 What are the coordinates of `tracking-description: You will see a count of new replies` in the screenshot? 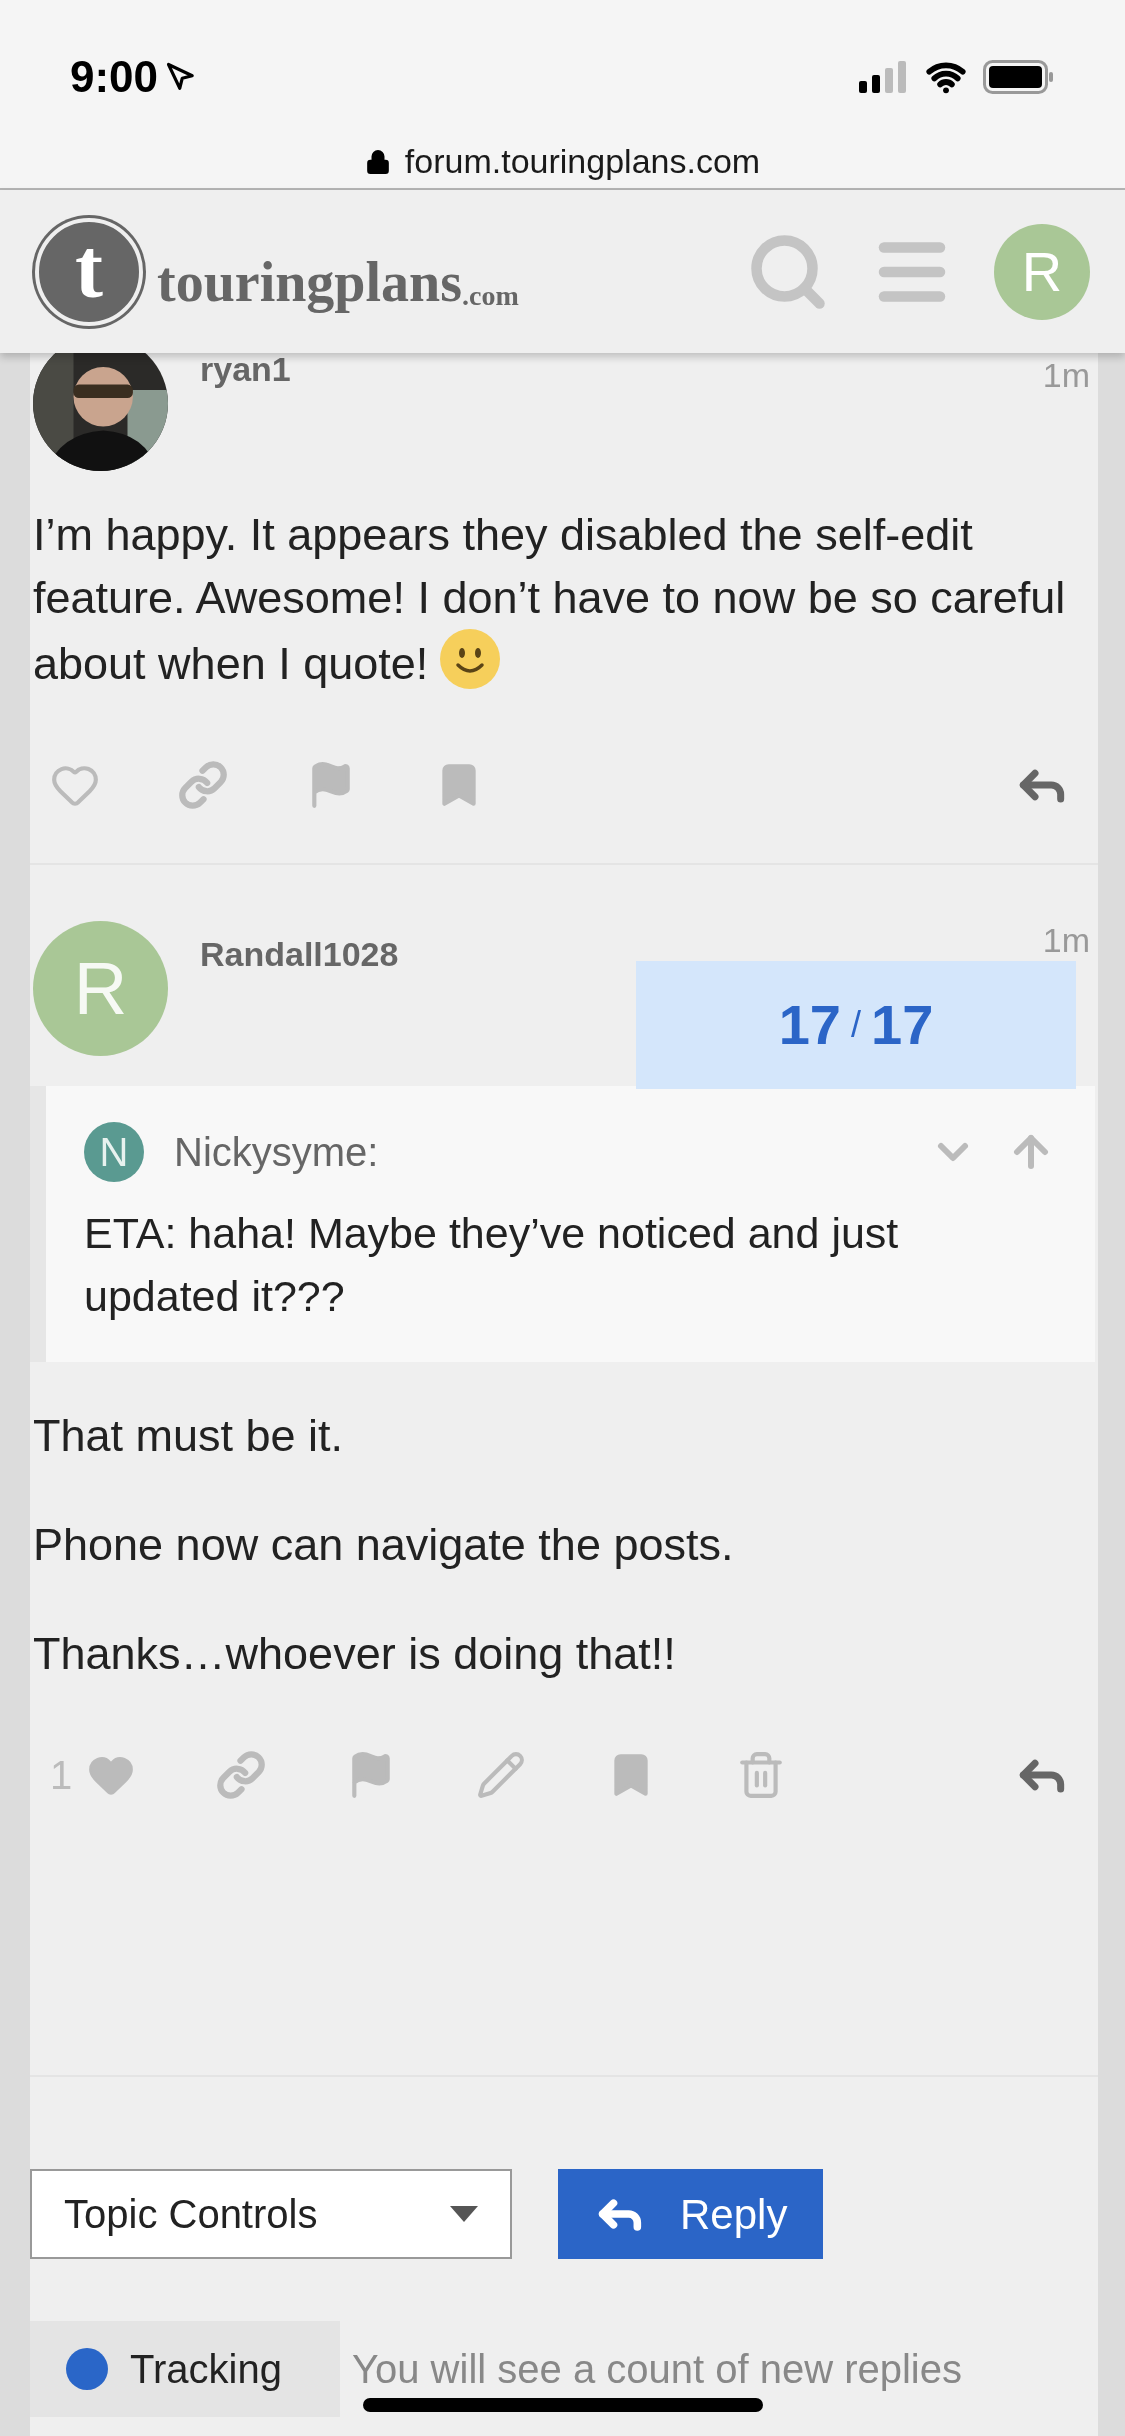 It's located at (657, 2369).